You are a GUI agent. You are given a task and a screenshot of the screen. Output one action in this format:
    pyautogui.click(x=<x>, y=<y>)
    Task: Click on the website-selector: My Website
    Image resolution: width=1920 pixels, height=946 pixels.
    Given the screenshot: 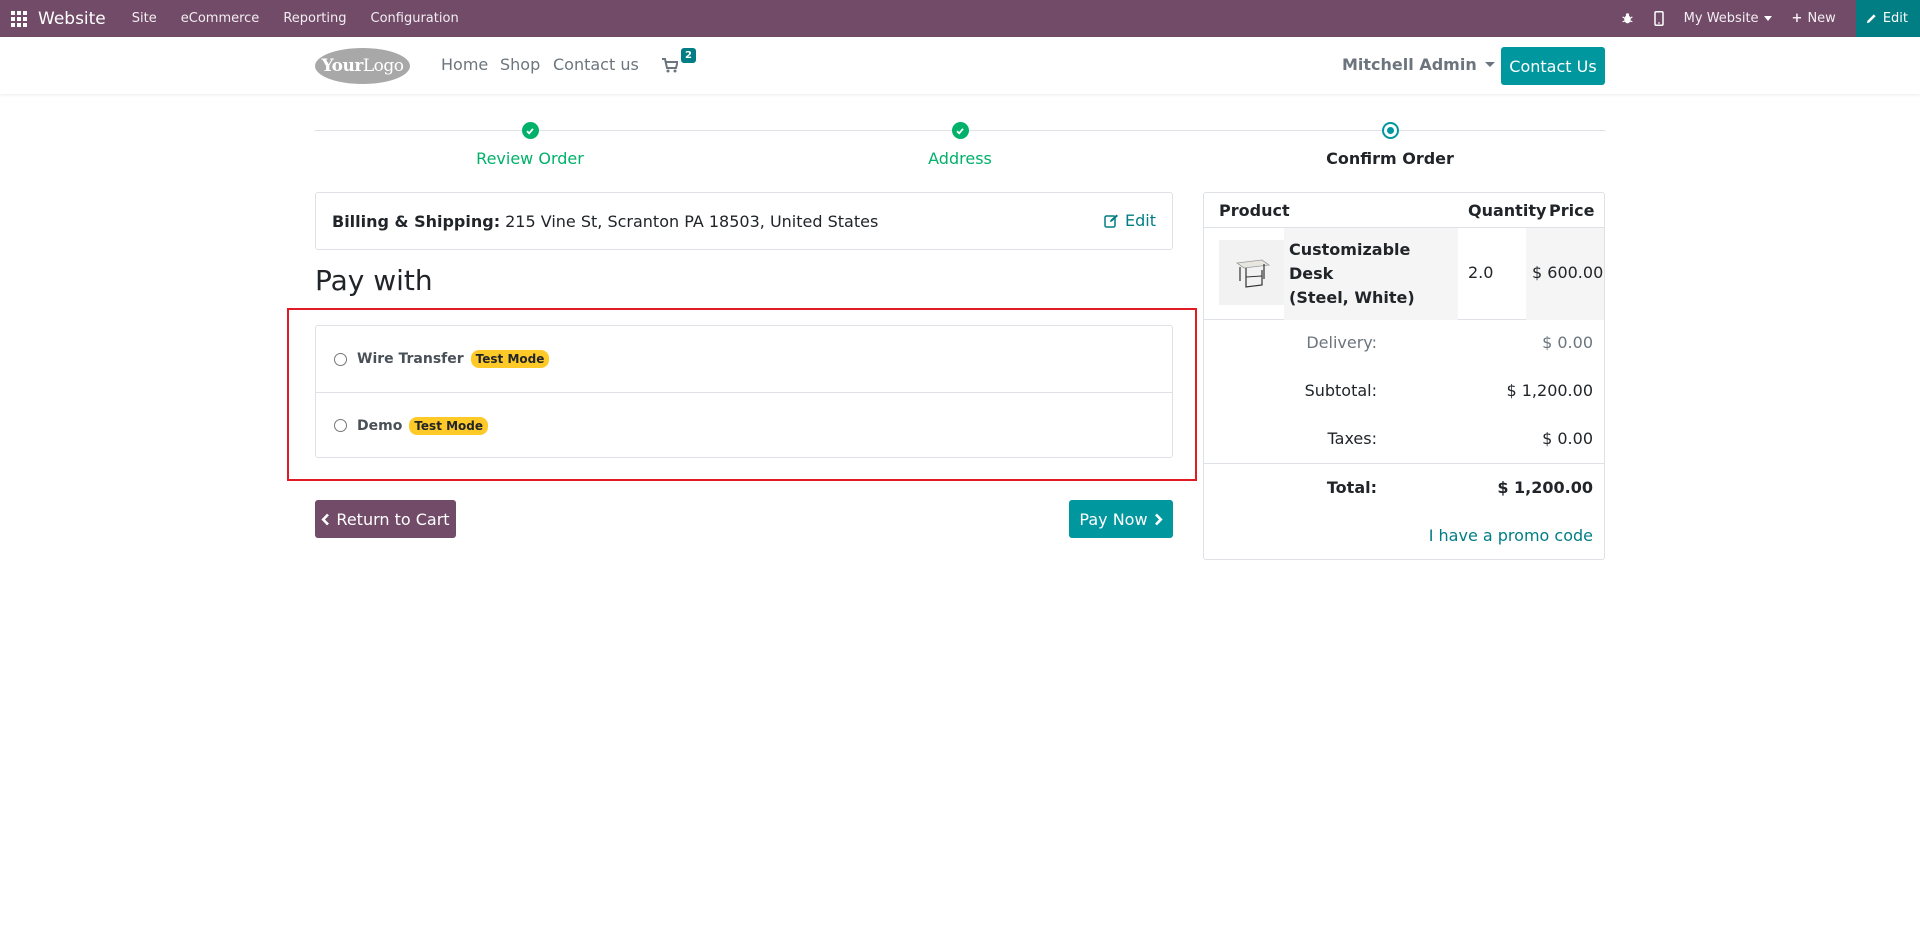 What is the action you would take?
    pyautogui.click(x=1728, y=18)
    